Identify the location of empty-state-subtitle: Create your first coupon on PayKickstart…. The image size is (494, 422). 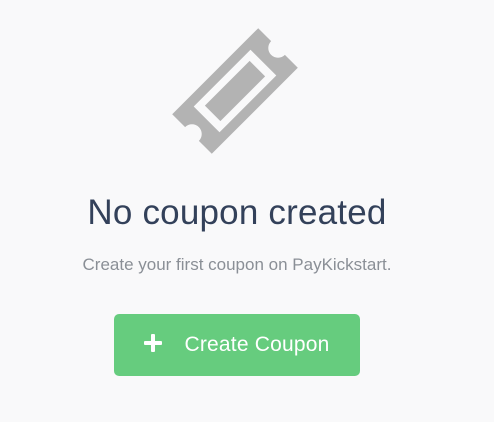
(237, 264).